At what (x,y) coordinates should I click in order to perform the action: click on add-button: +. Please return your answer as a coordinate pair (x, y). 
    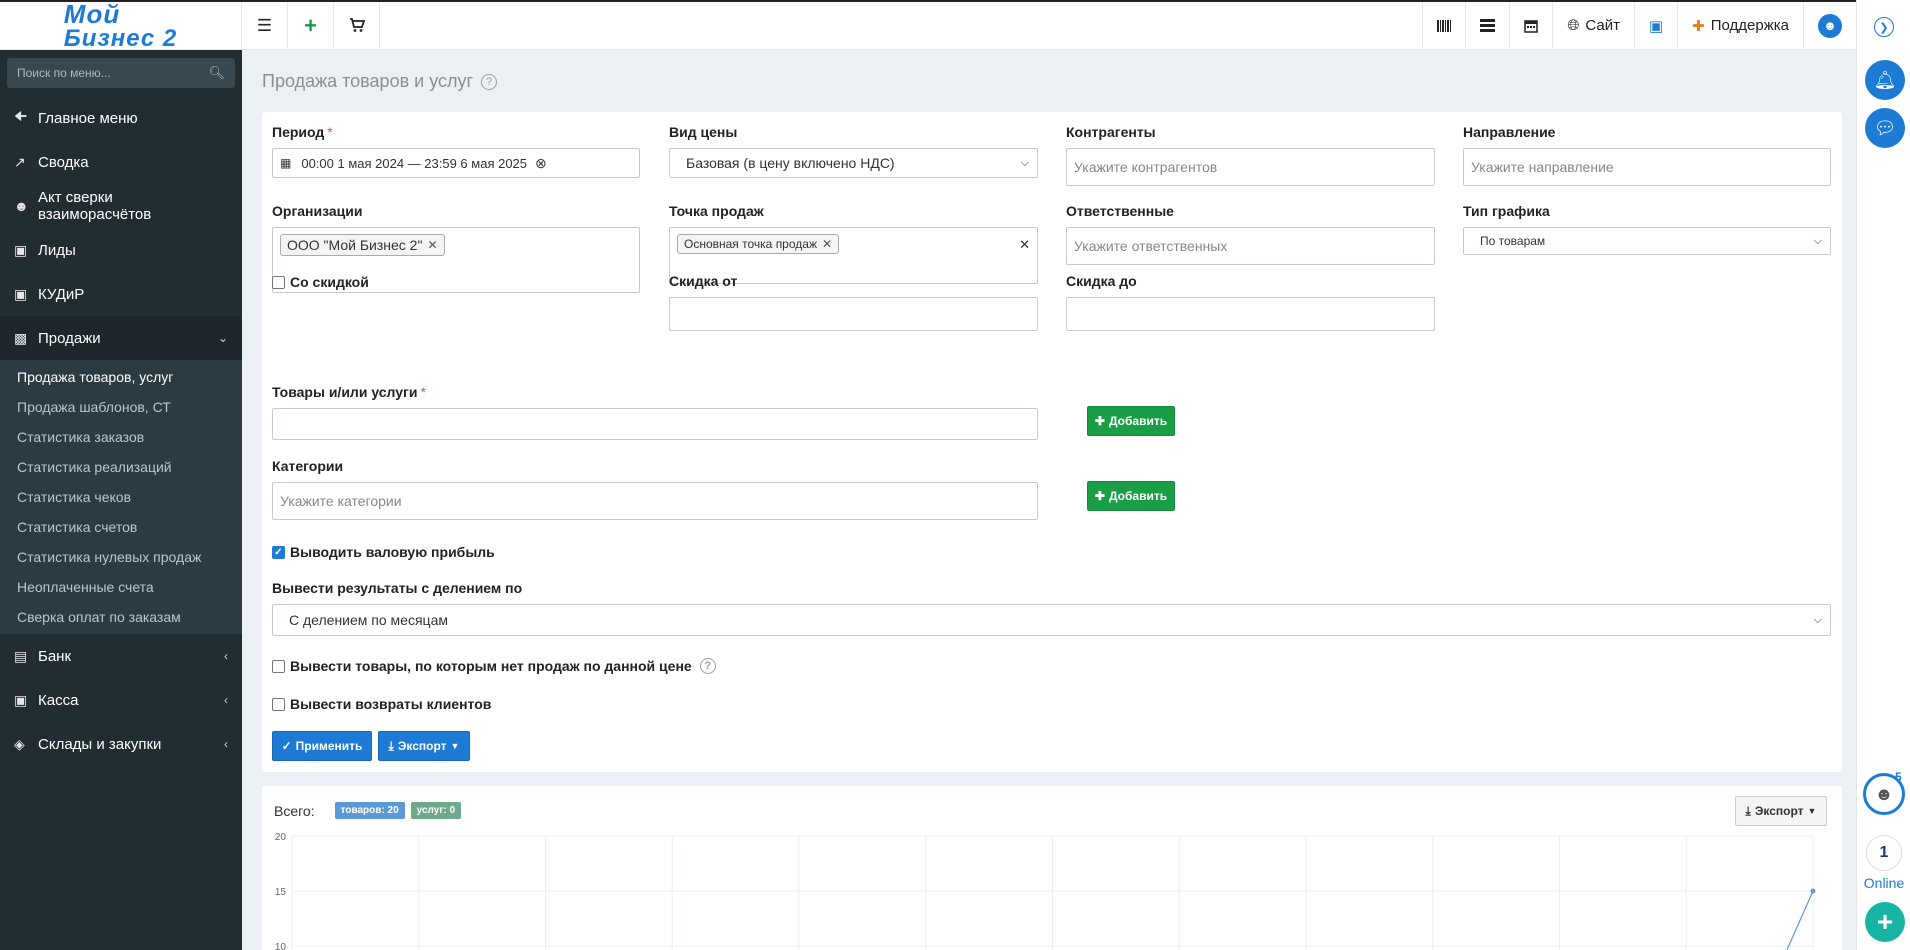
    Looking at the image, I should click on (311, 25).